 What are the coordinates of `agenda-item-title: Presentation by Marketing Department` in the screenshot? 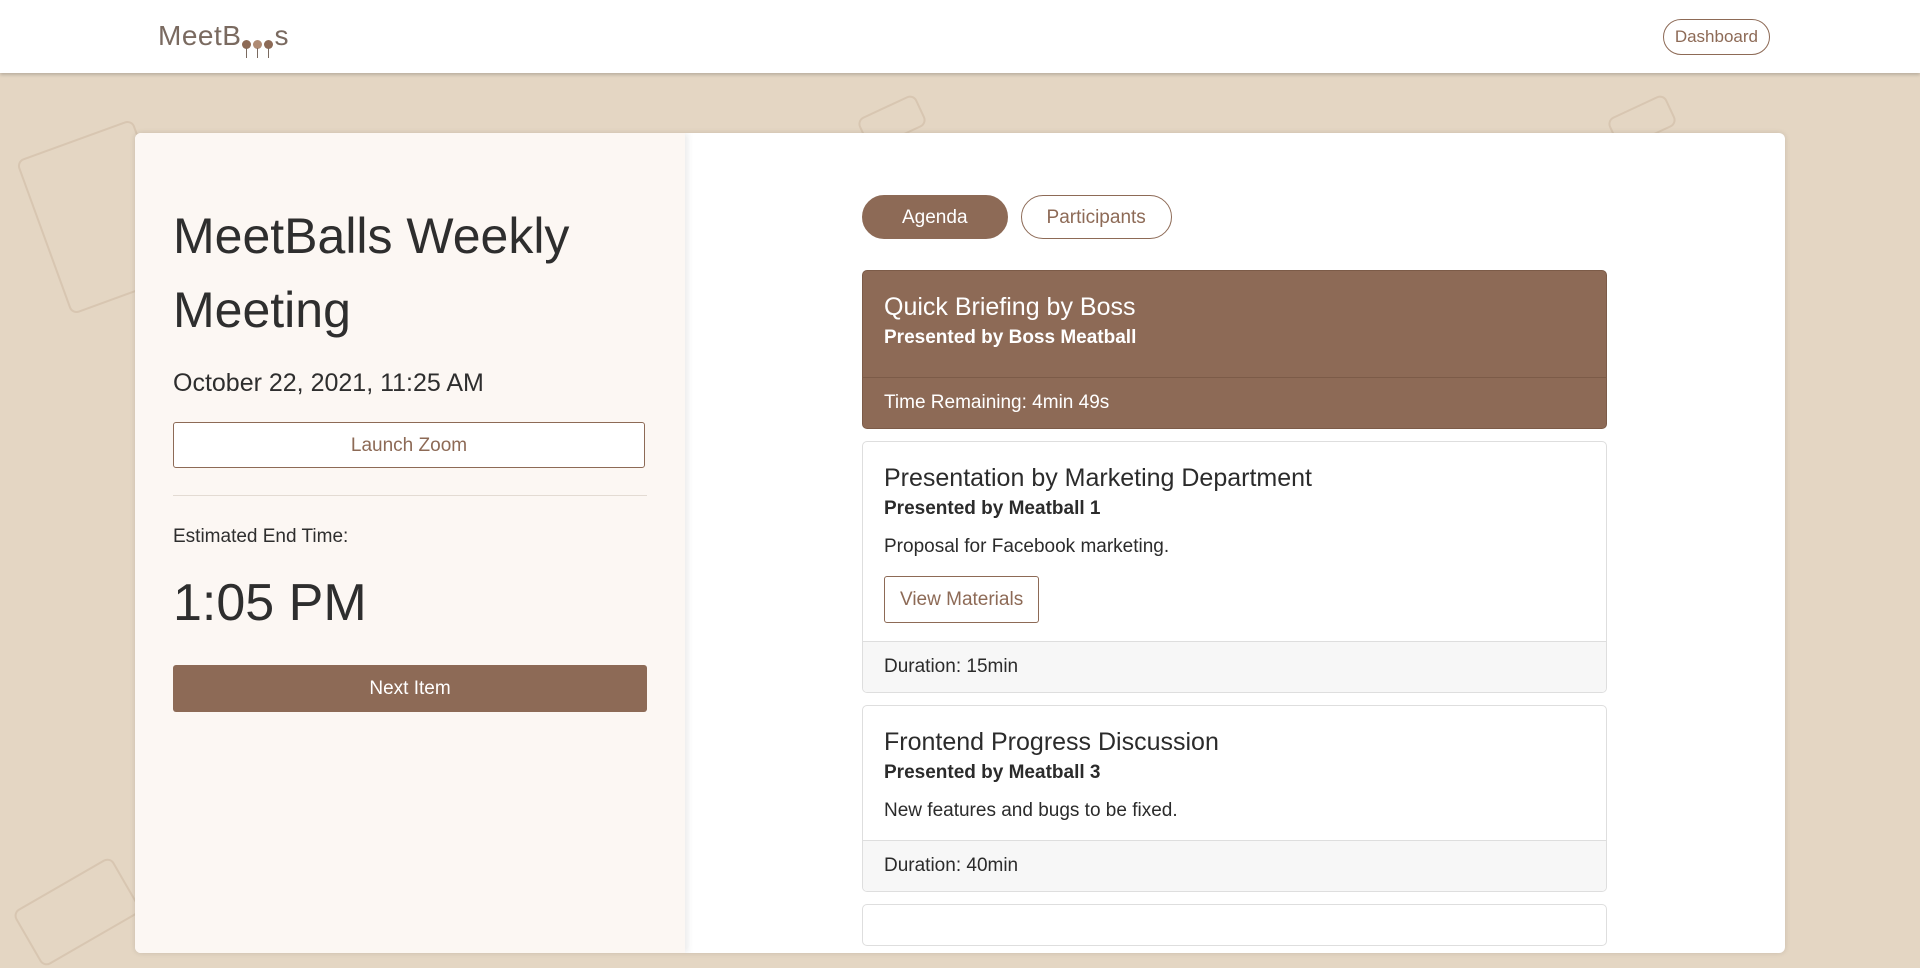 It's located at (1098, 478).